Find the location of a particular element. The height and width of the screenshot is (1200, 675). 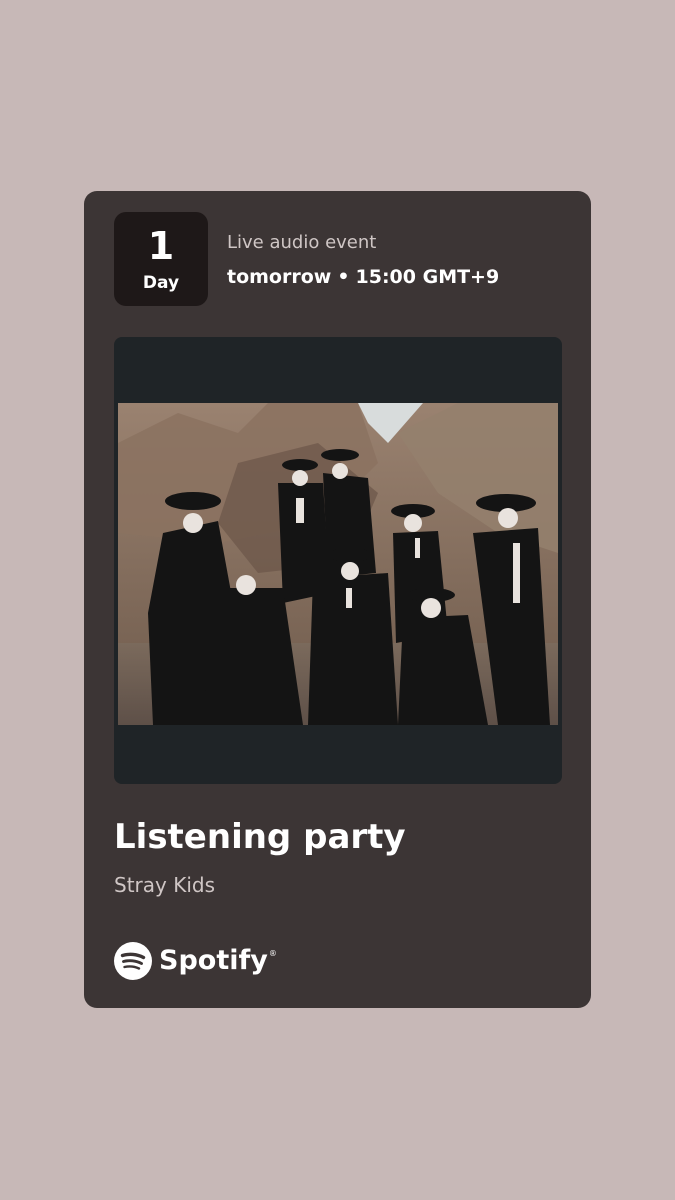

event-time: 15:00 GMT+9 is located at coordinates (427, 277).